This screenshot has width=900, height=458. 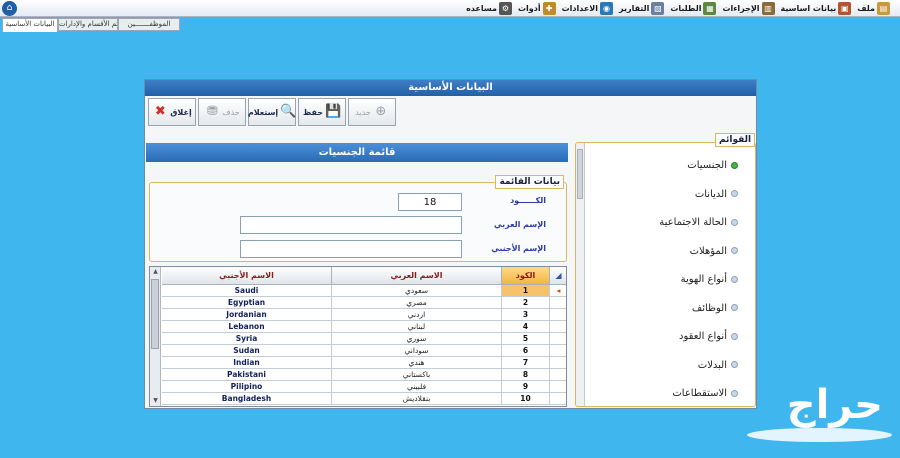 I want to click on table-row: Bangladesh بنقلاديش 10, so click(x=358, y=399).